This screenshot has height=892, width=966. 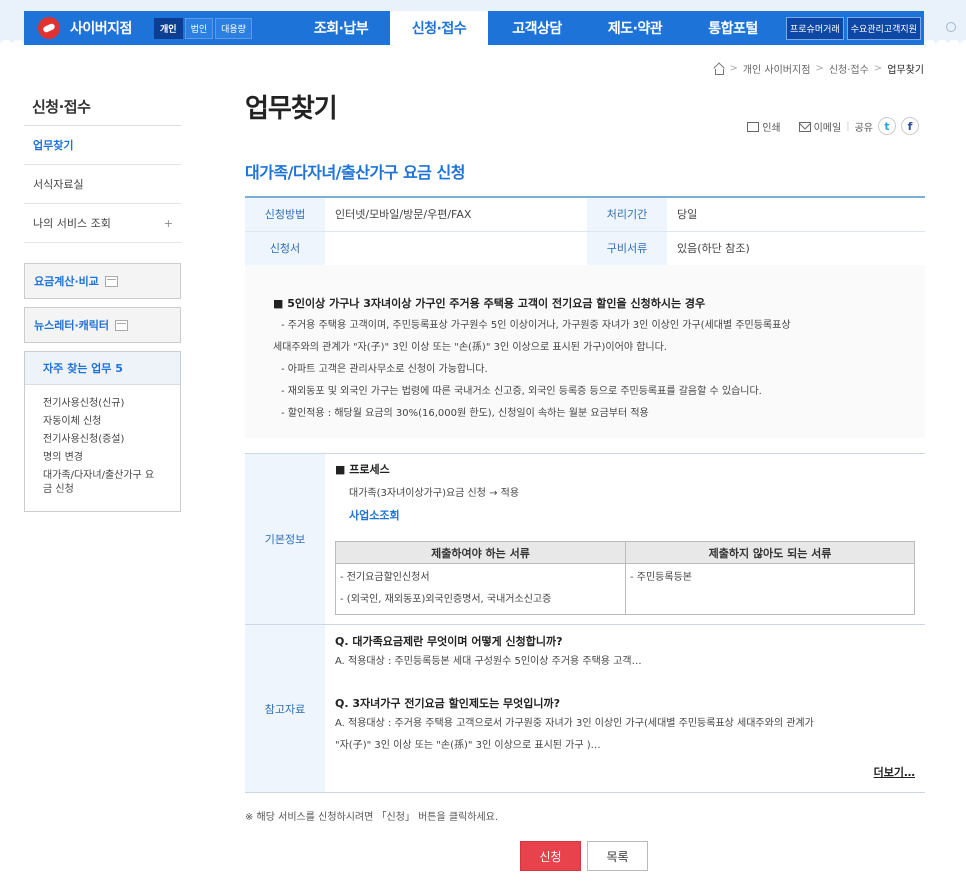 I want to click on list-button: 목록, so click(x=617, y=856).